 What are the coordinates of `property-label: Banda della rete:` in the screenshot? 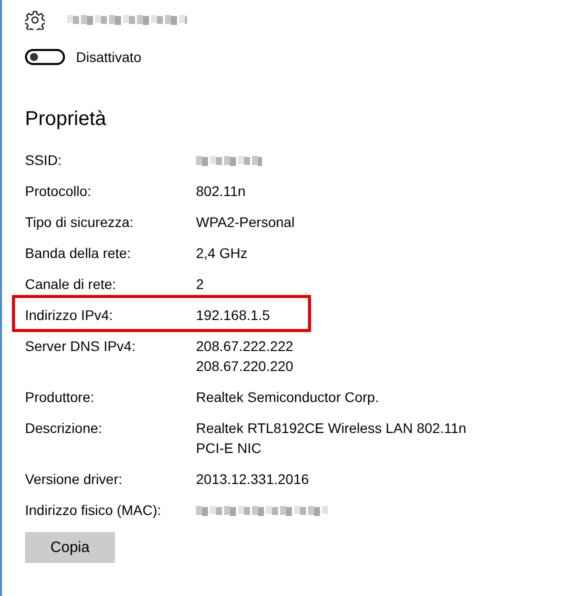 It's located at (78, 253).